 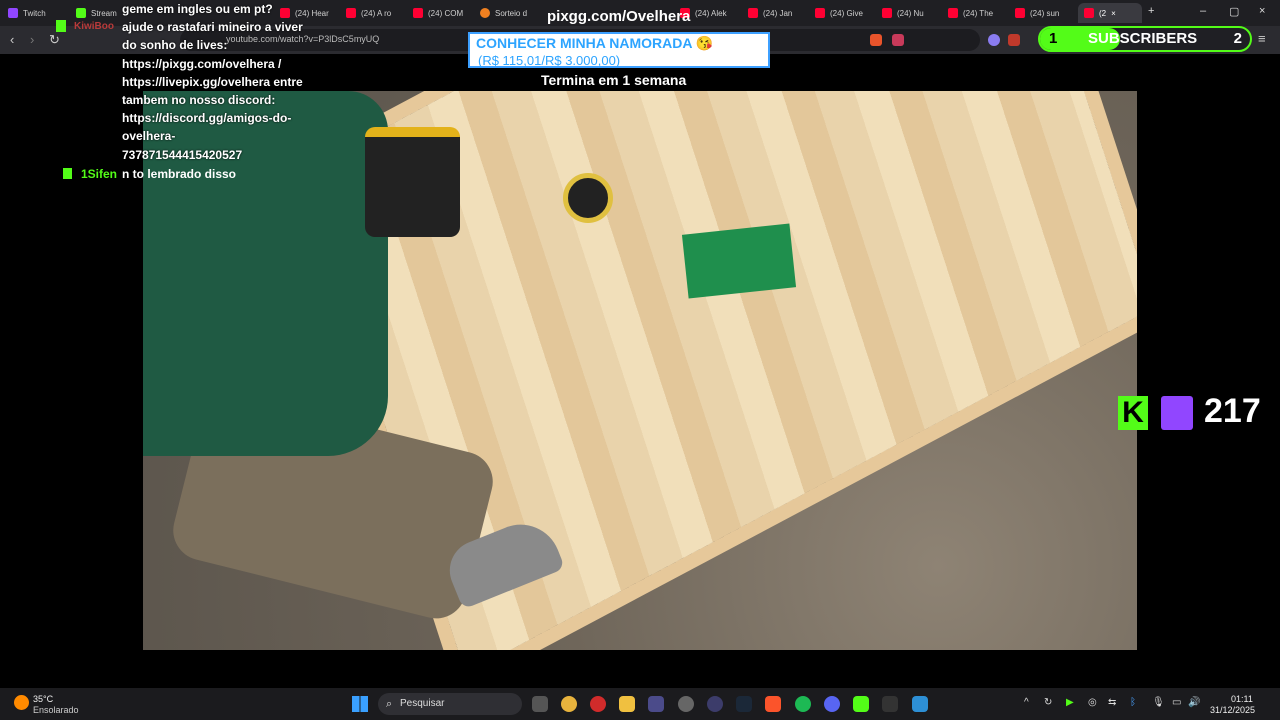 What do you see at coordinates (389, 704) in the screenshot?
I see `search-icon: ⌕` at bounding box center [389, 704].